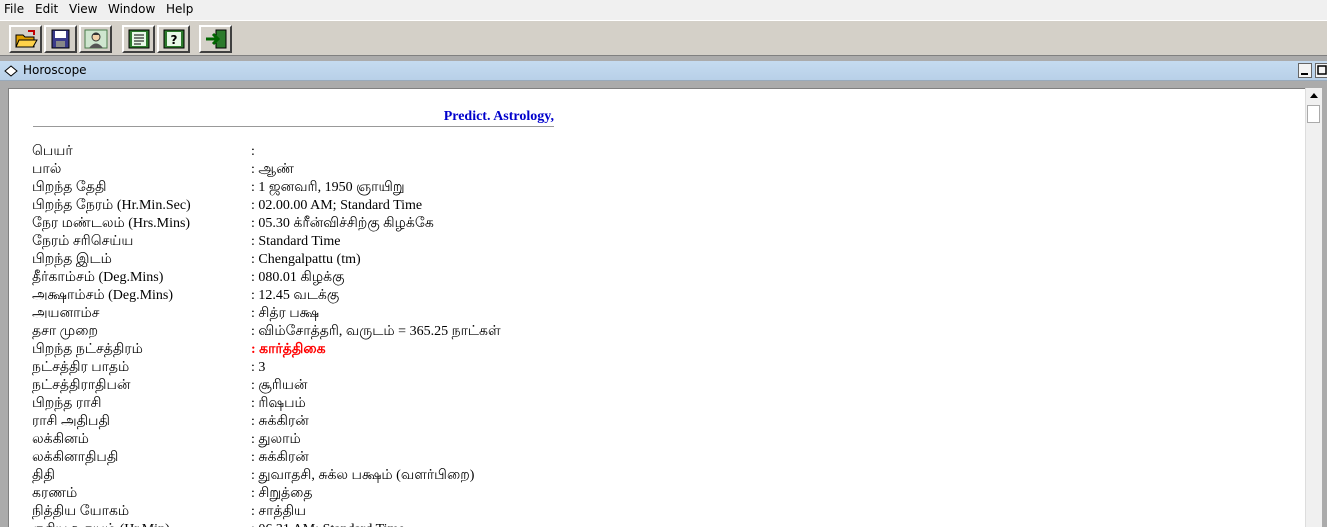  I want to click on menu-window: Window, so click(131, 9).